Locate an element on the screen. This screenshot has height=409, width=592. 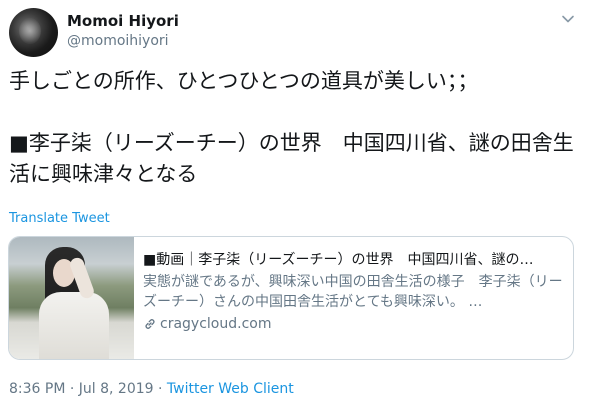
author-name: Momoi Hiyori is located at coordinates (123, 21).